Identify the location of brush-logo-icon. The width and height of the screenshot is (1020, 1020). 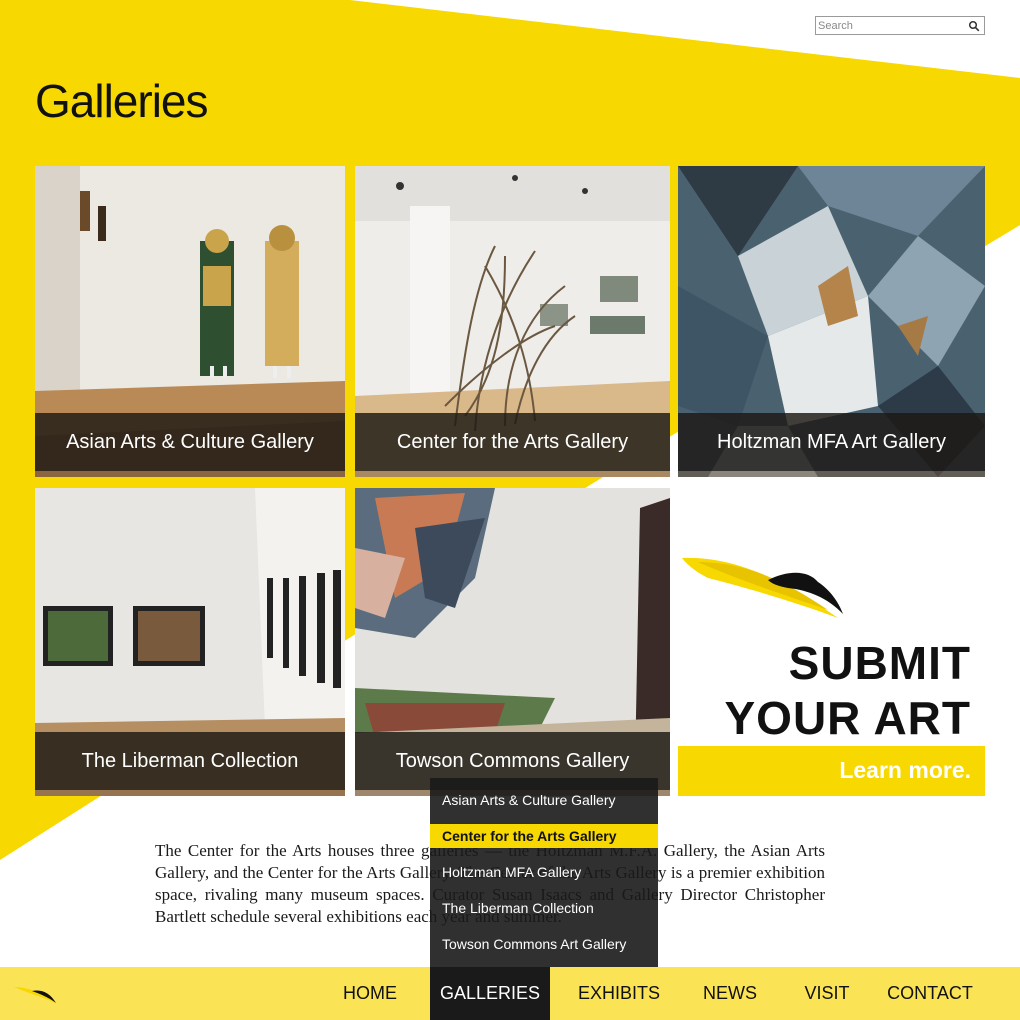
(35, 993).